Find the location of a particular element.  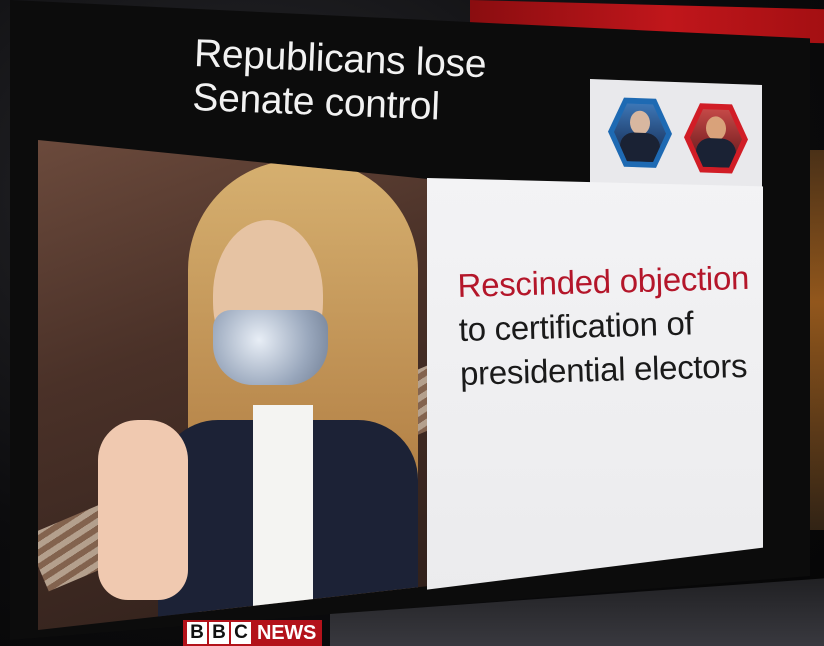

logo-letter-b1: B is located at coordinates (197, 633).